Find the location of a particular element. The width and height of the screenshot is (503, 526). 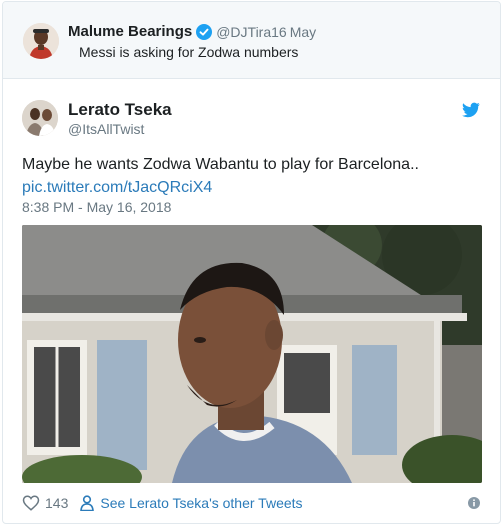

author-name: Lerato Tseka is located at coordinates (120, 110).